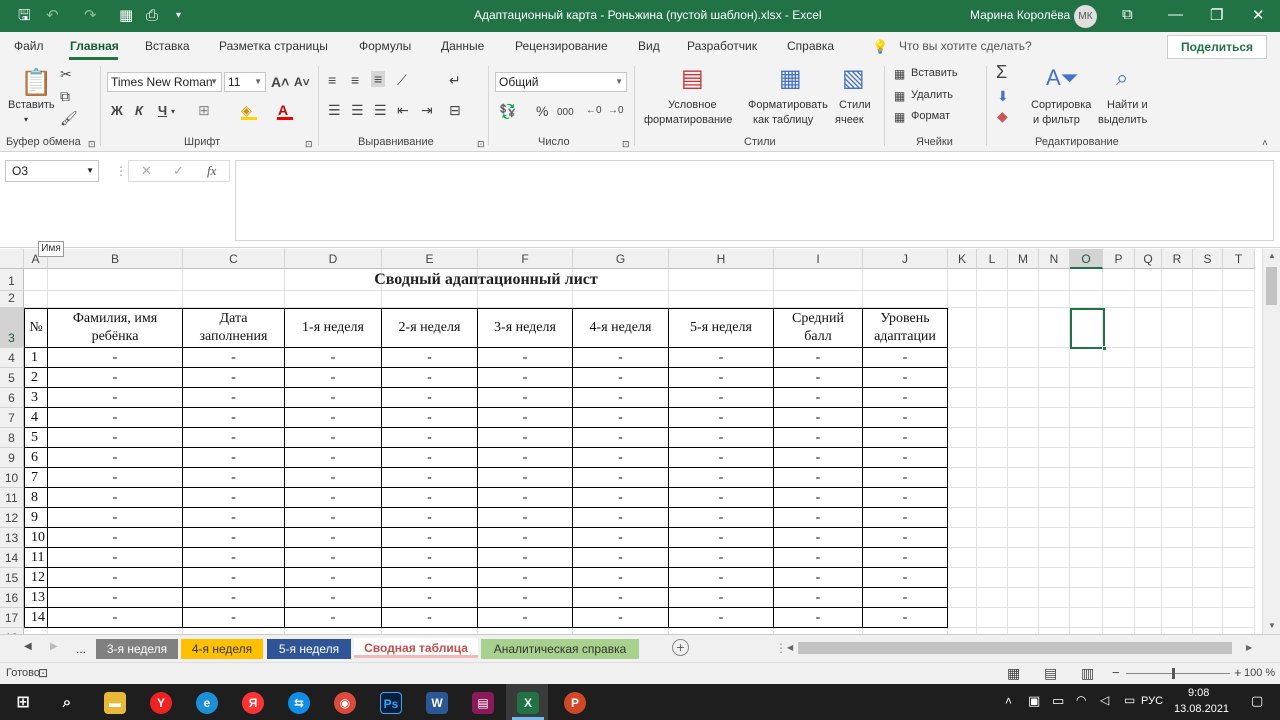  I want to click on font-name-select: Times New Roman ▼, so click(164, 82).